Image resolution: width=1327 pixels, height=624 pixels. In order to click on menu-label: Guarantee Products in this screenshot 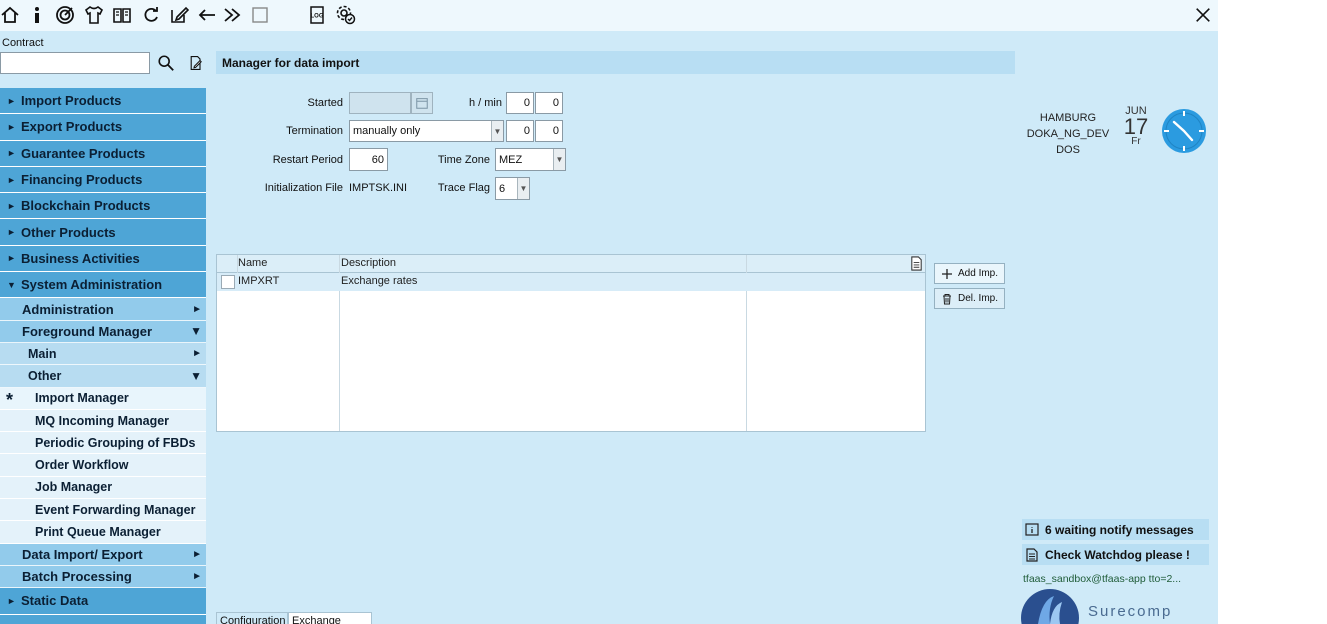, I will do `click(83, 153)`.